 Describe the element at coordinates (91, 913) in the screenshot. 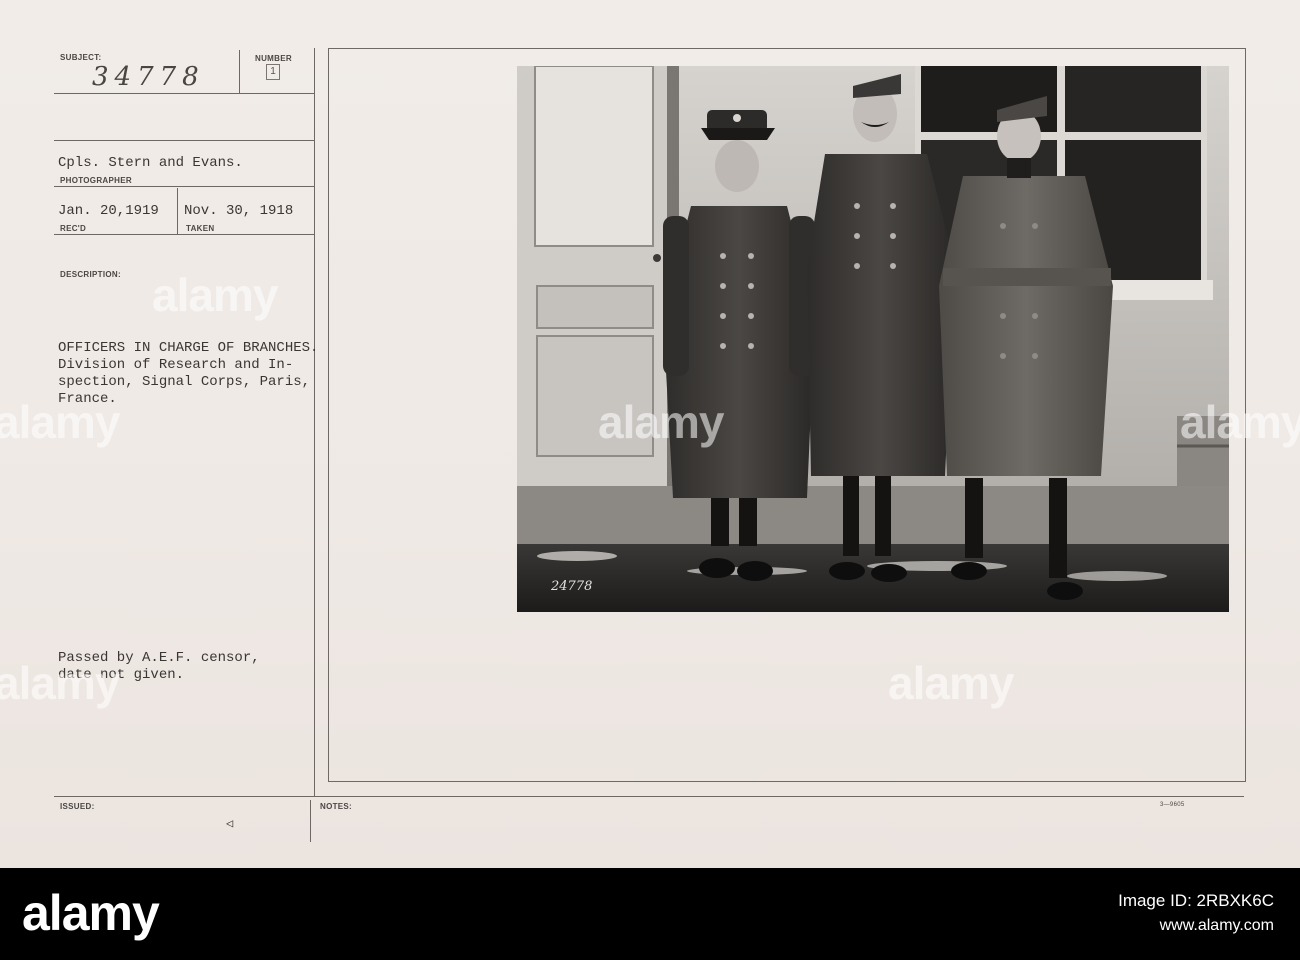

I see `stock-brand-logo: alamy` at that location.